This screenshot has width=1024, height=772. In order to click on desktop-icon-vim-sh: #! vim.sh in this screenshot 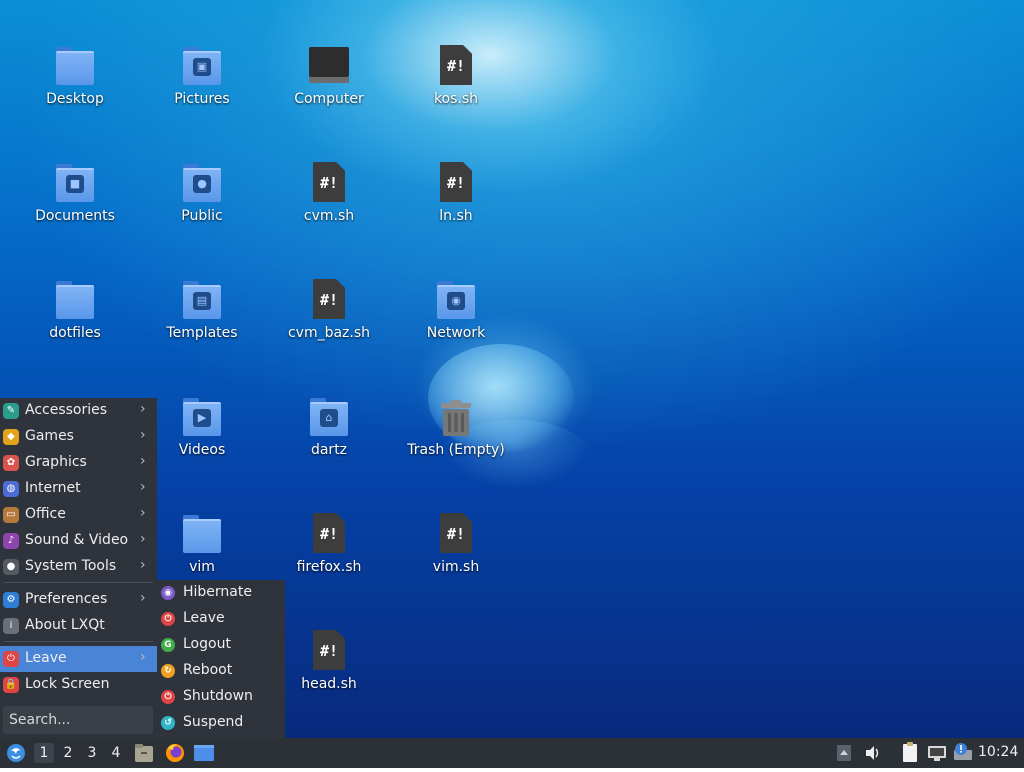, I will do `click(456, 540)`.